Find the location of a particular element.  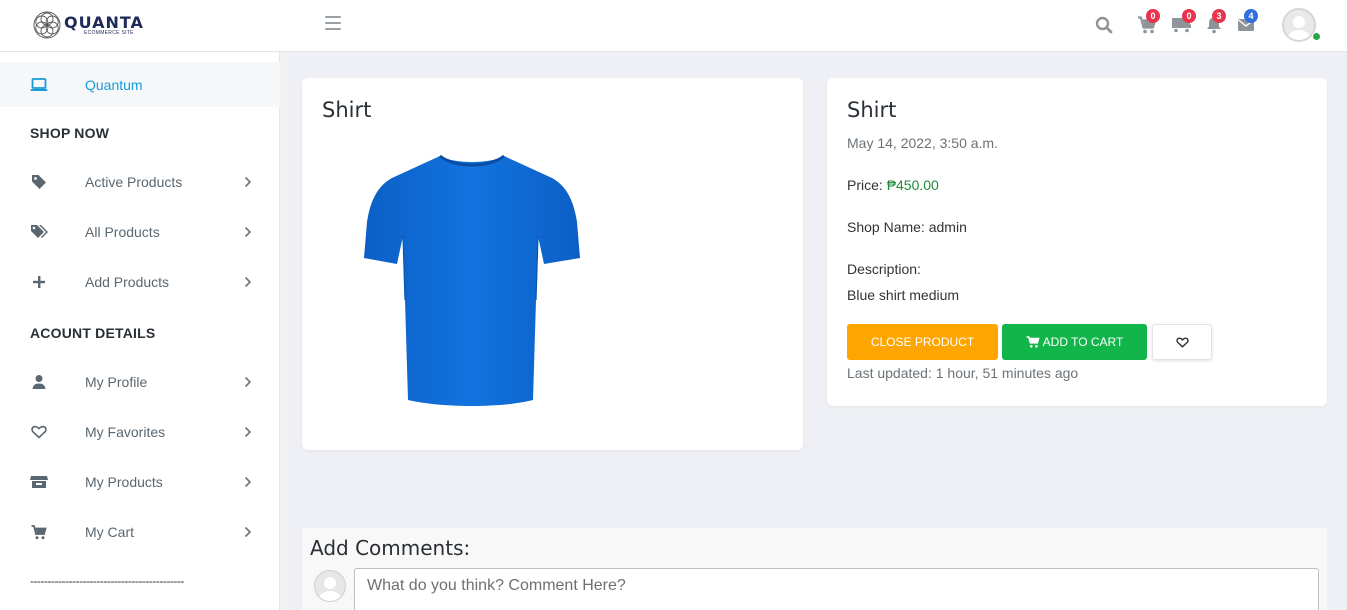

comments-title: Add Comments: is located at coordinates (390, 548).